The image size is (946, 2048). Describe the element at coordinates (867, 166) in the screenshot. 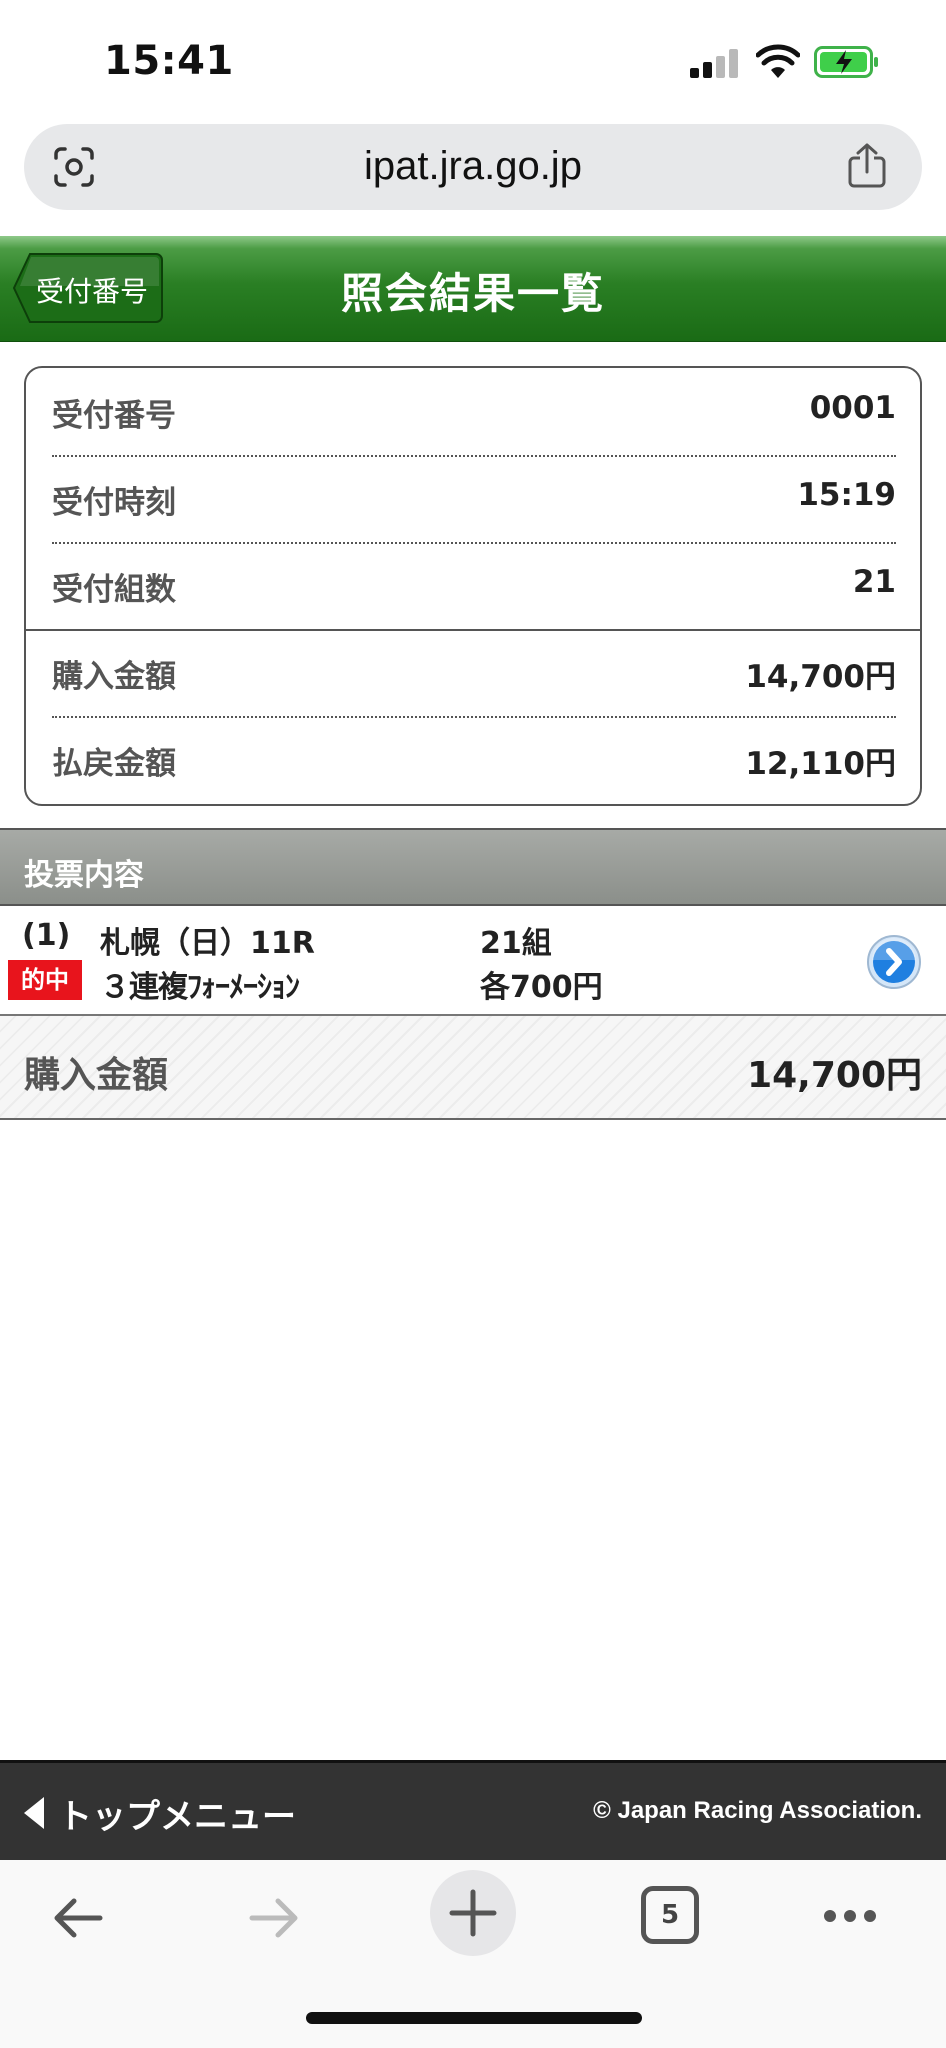

I see `share-icon` at that location.